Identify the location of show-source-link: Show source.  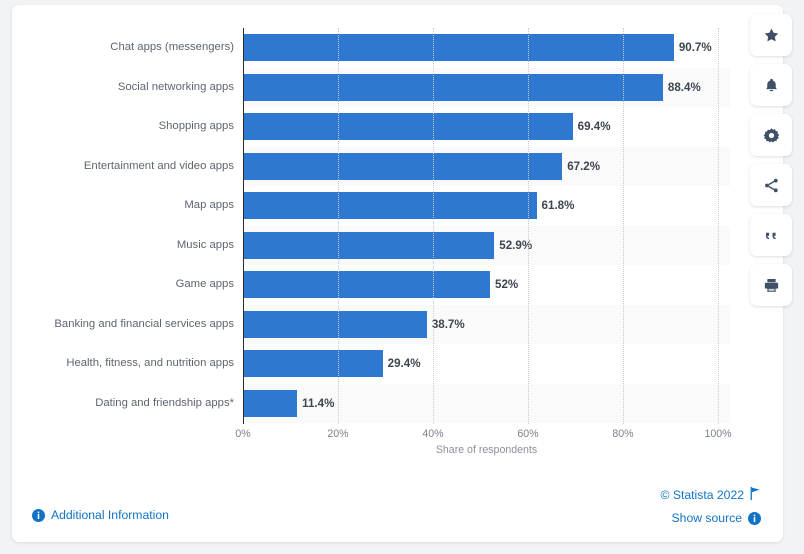
(716, 518).